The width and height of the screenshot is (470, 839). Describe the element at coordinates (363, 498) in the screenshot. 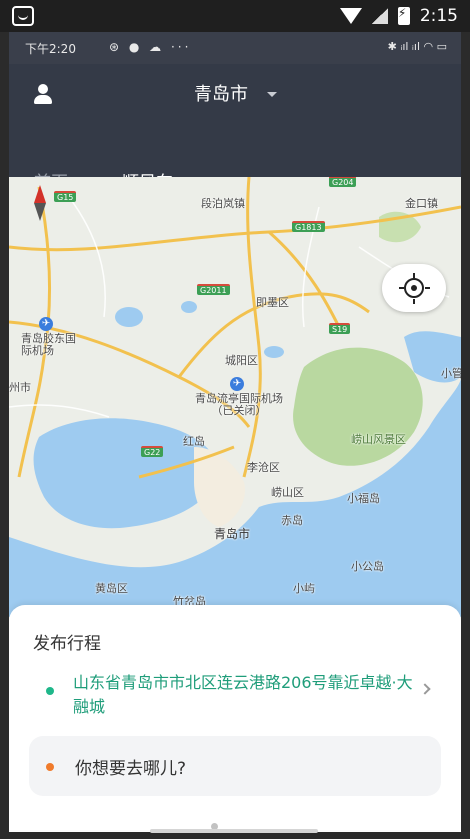

I see `map-label: 小福岛` at that location.